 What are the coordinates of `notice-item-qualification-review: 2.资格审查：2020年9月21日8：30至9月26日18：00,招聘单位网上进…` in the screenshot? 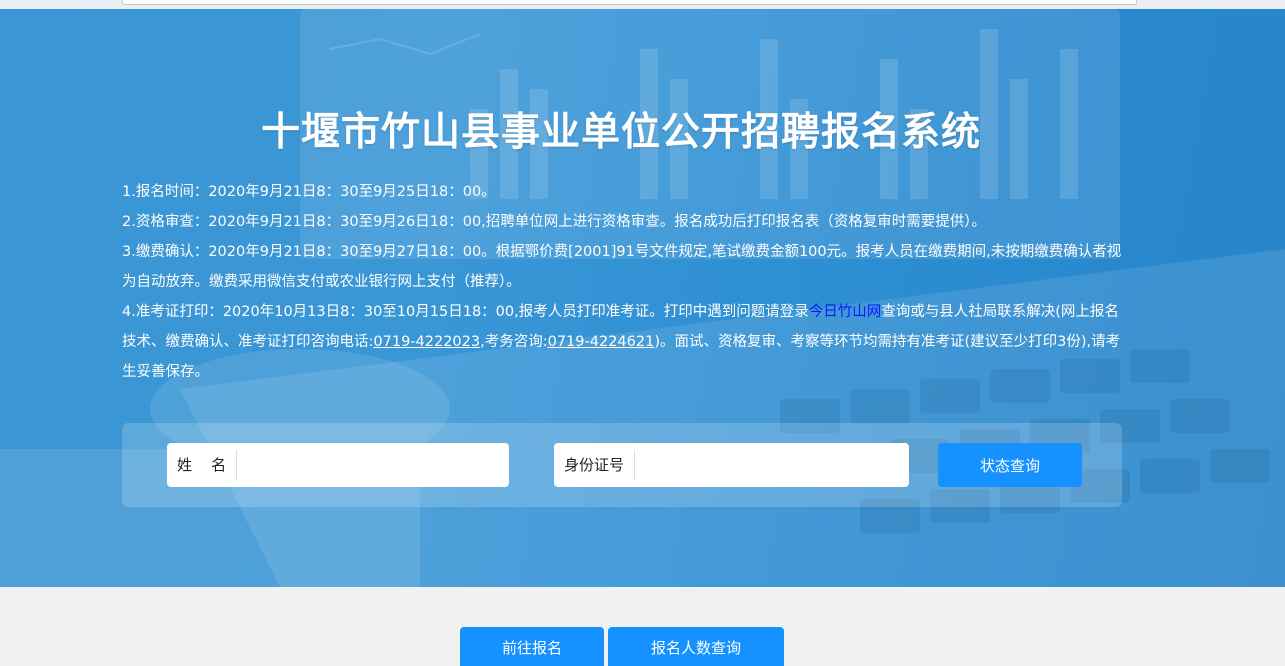 It's located at (554, 222).